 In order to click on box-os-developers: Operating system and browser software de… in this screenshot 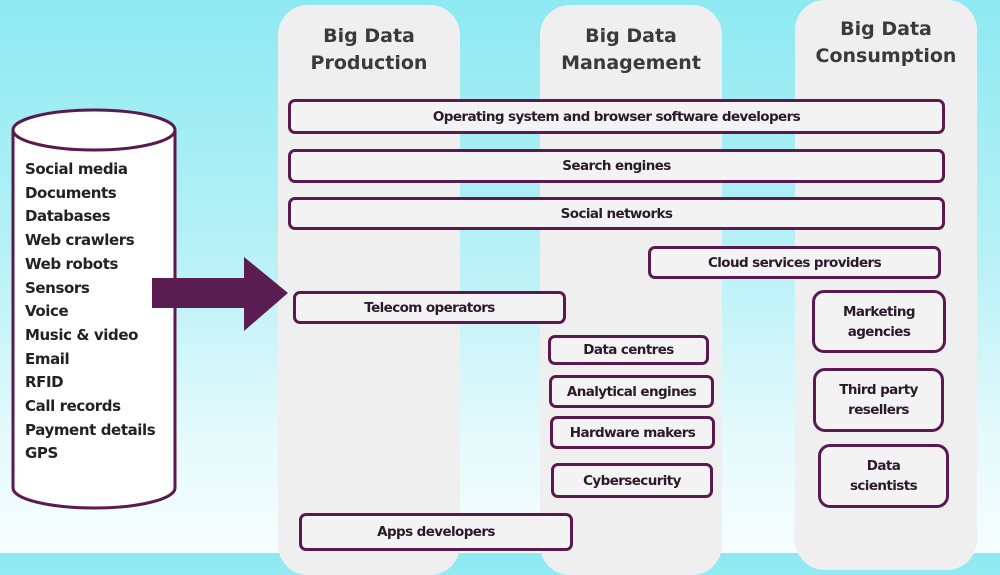, I will do `click(616, 116)`.